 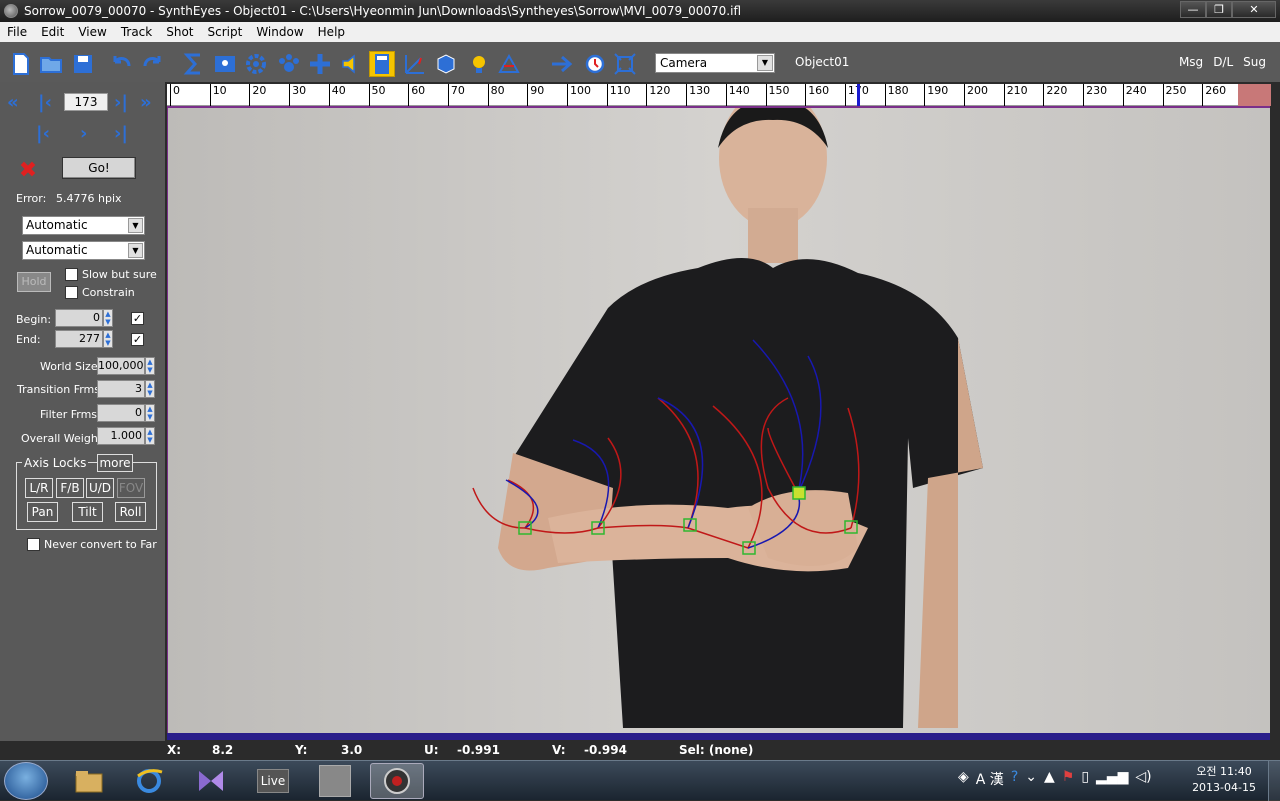 I want to click on solver-mode-select: Automatic ▼, so click(x=83, y=225).